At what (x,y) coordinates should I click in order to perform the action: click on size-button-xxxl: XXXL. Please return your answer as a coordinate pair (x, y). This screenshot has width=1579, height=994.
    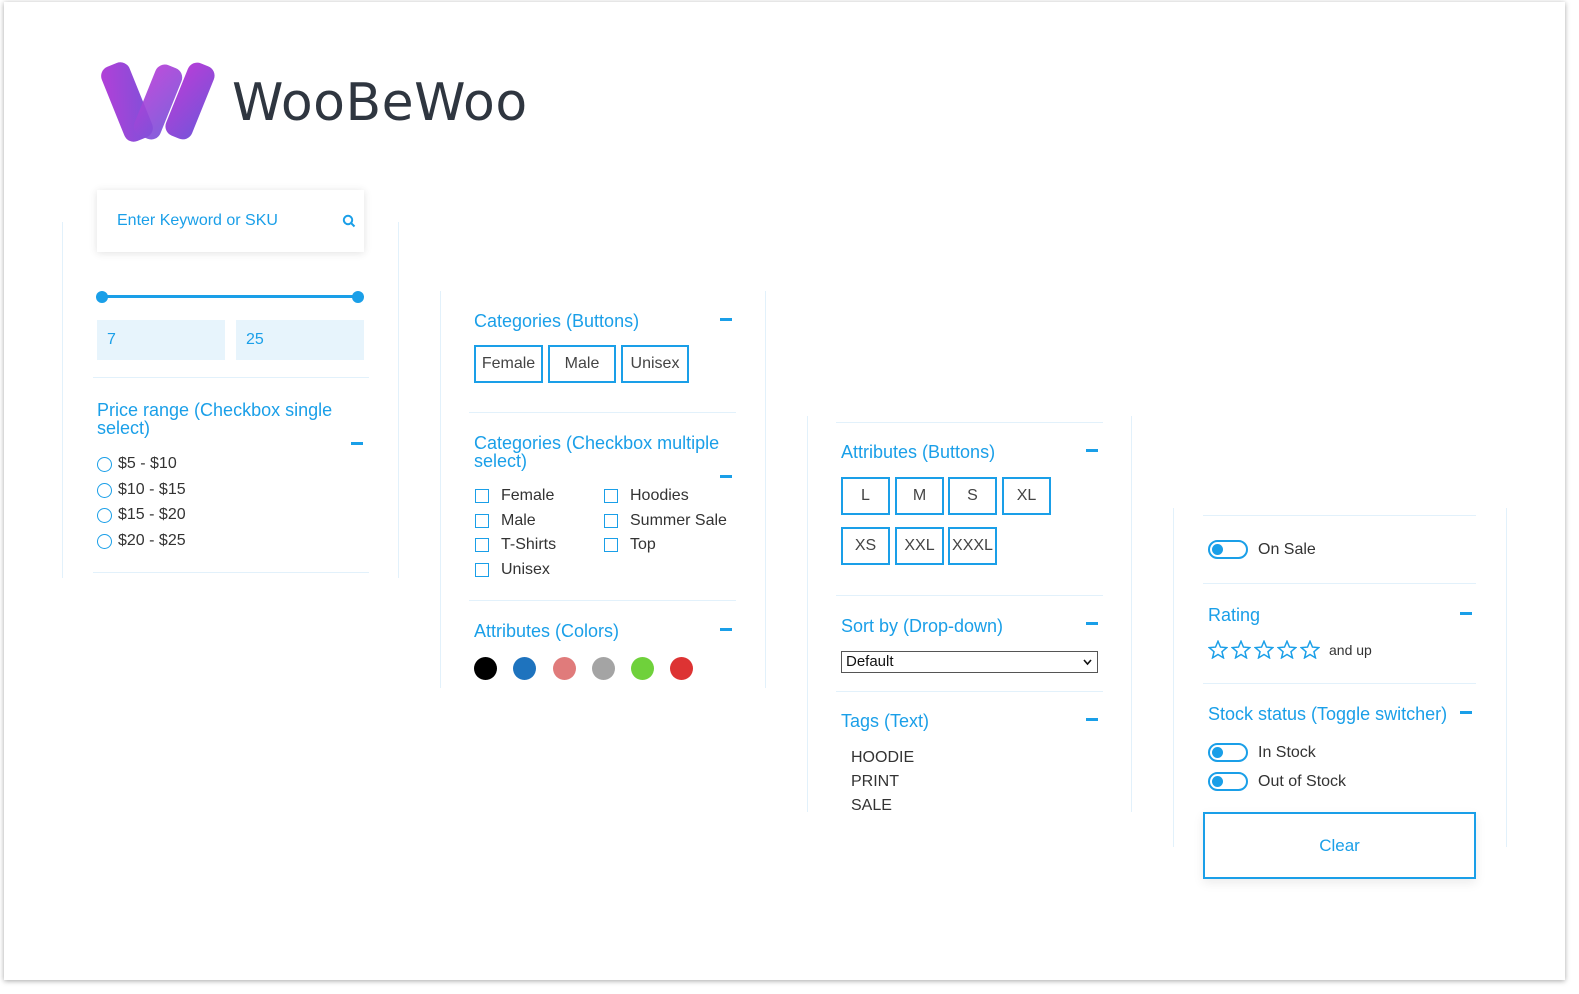
    Looking at the image, I should click on (972, 546).